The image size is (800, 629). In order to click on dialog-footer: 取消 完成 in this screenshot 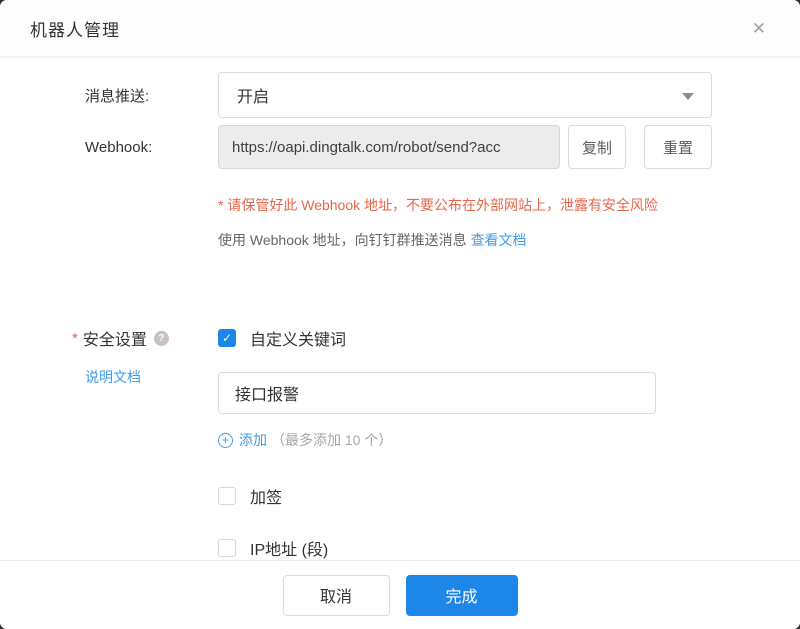, I will do `click(400, 594)`.